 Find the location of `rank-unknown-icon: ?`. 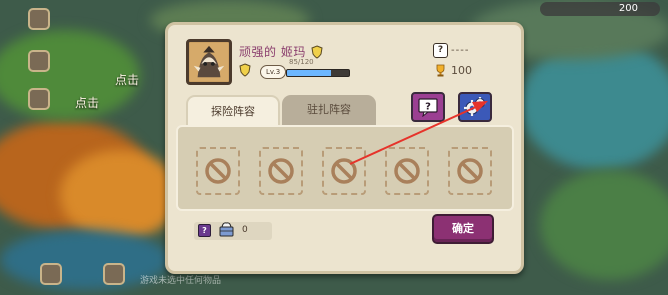

rank-unknown-icon: ? is located at coordinates (440, 50).